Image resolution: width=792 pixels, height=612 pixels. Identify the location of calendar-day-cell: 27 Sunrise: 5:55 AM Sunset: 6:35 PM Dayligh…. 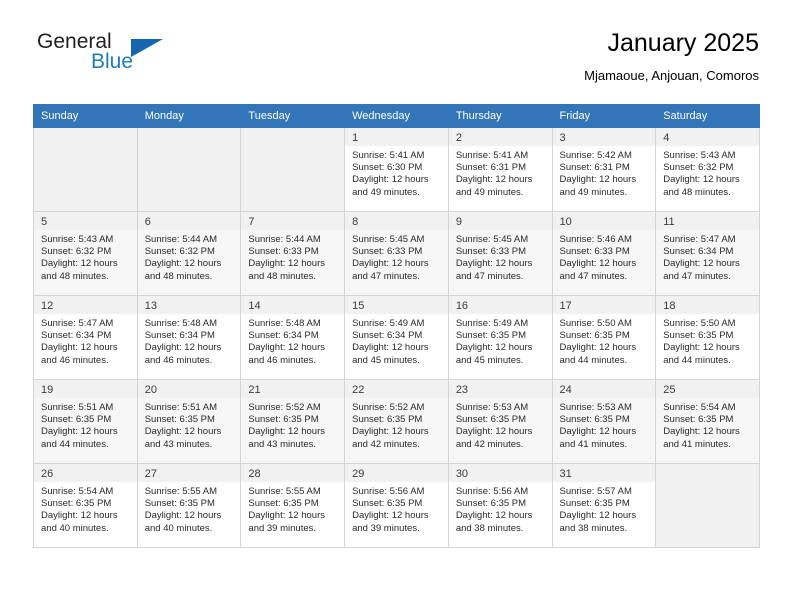
(189, 505).